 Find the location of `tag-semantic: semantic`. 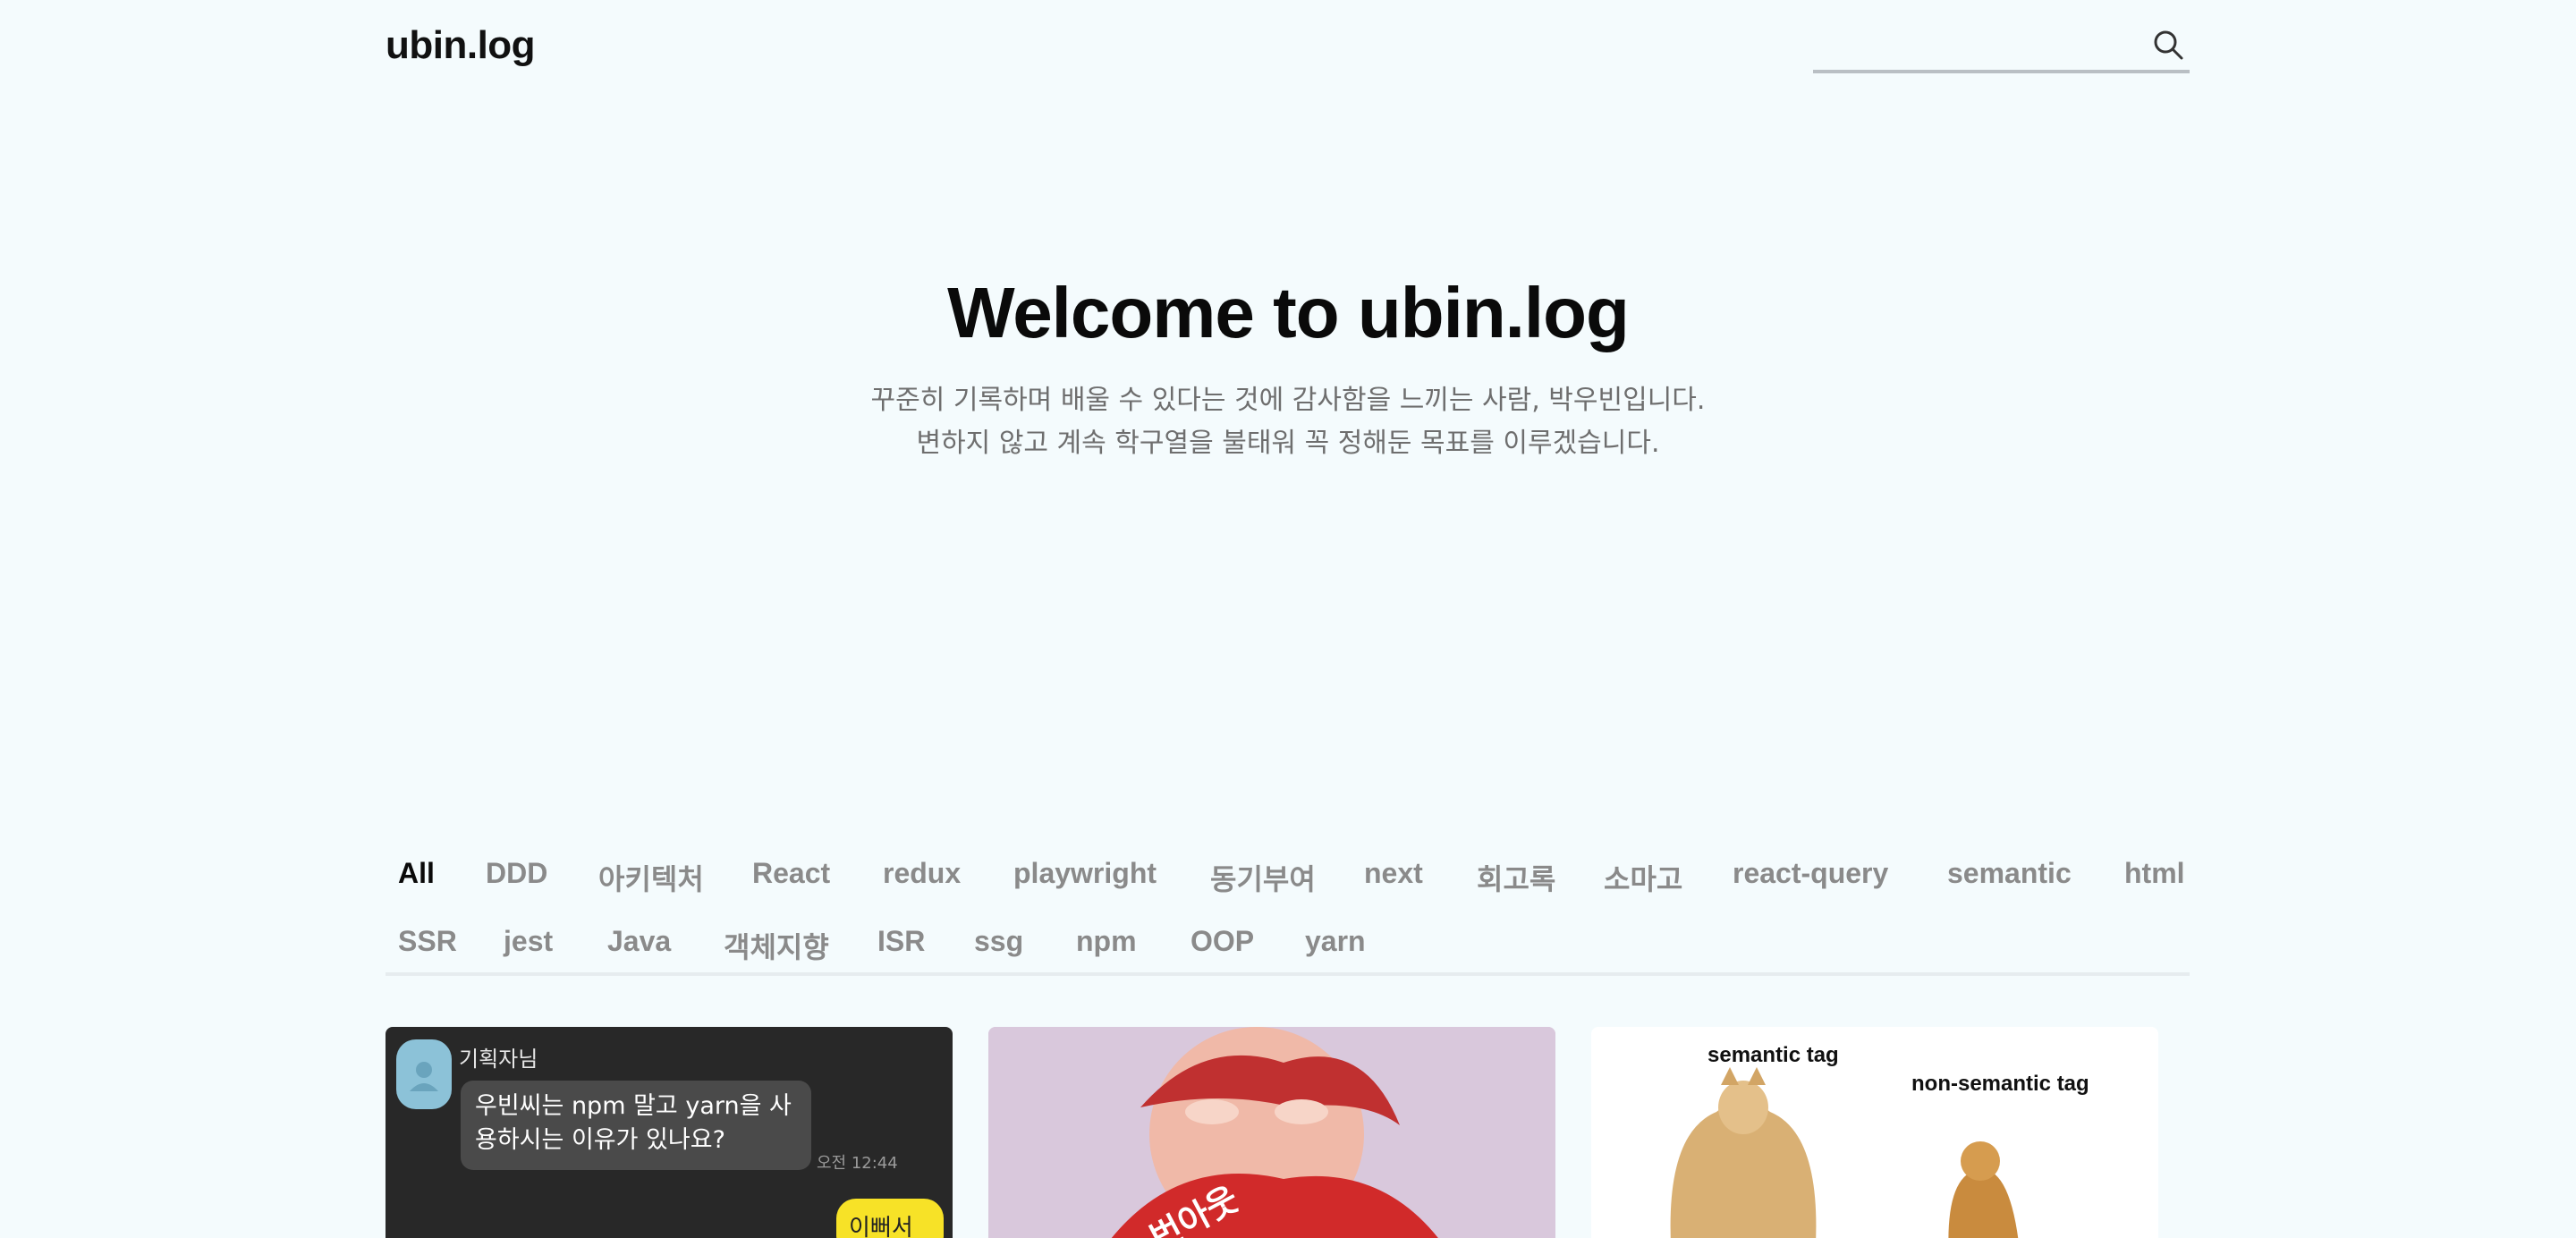

tag-semantic: semantic is located at coordinates (2009, 873).